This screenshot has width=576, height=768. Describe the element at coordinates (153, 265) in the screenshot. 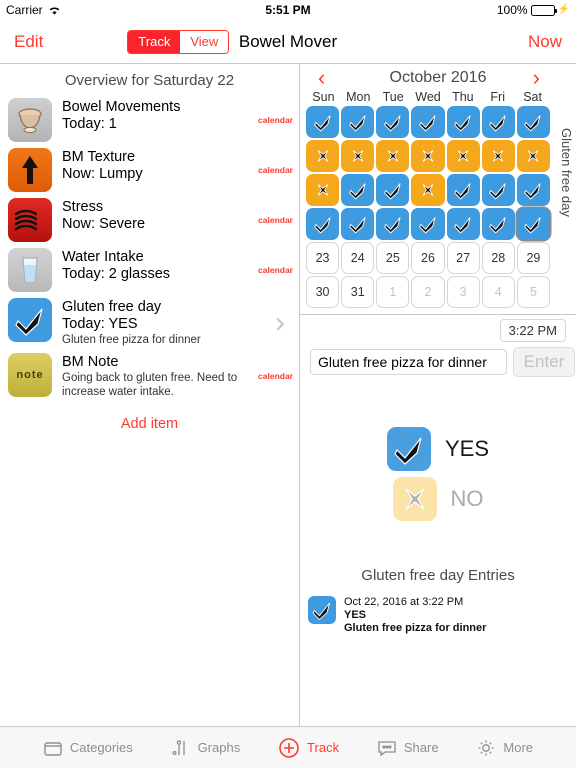

I see `list-item-text: Water Intake Today: 2 glasses` at that location.